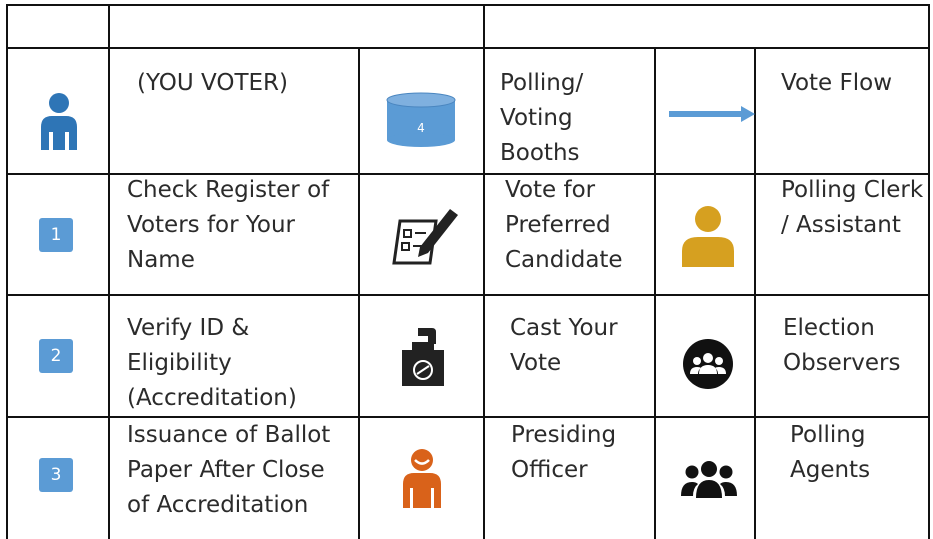 This screenshot has width=933, height=539. I want to click on step-1-badge: 1, so click(56, 235).